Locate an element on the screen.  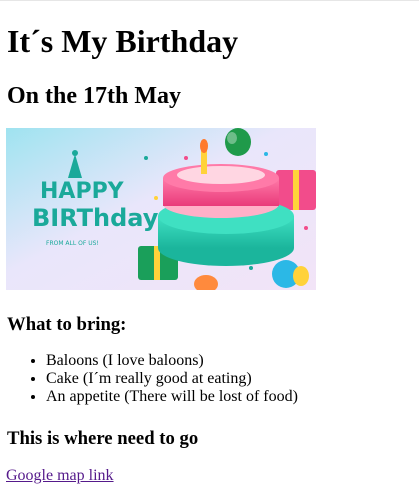
google-map-link: Google map link is located at coordinates (60, 476).